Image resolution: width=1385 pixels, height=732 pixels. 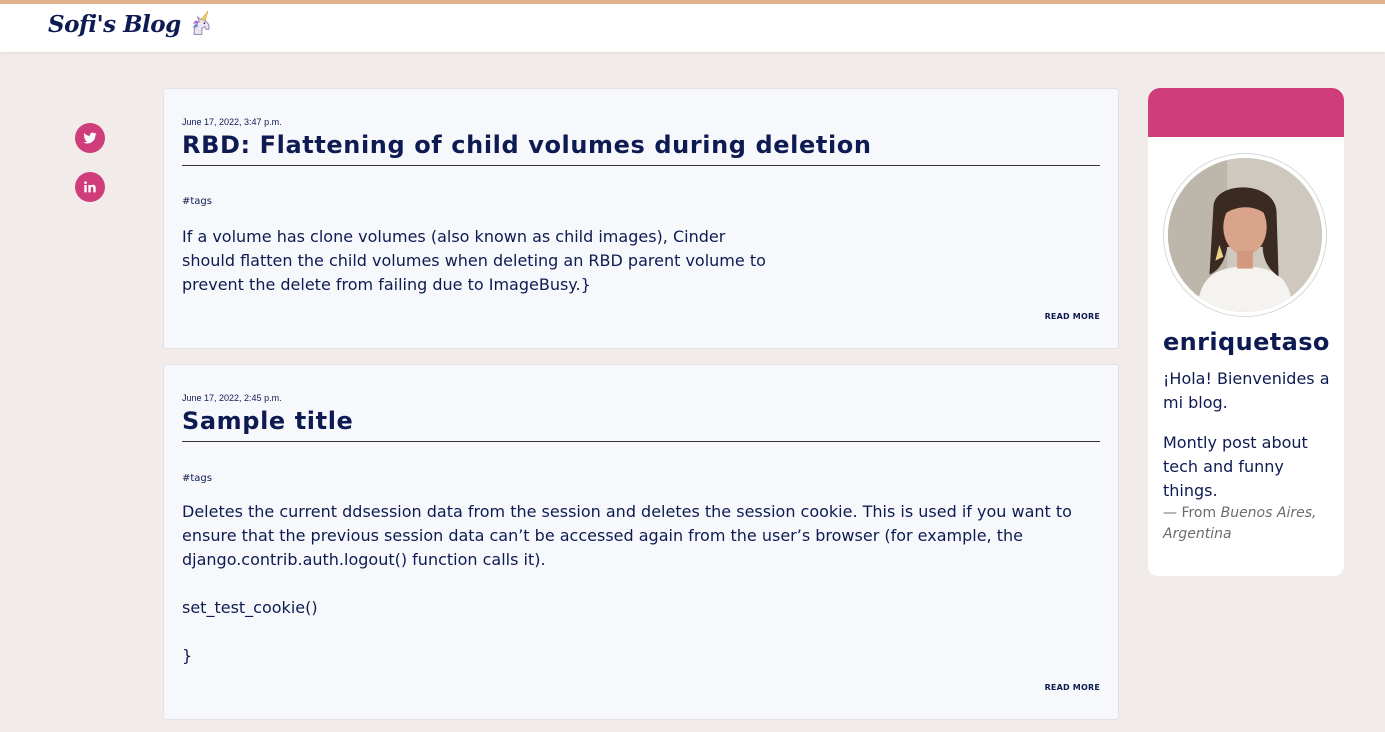 I want to click on unicorn-icon, so click(x=201, y=22).